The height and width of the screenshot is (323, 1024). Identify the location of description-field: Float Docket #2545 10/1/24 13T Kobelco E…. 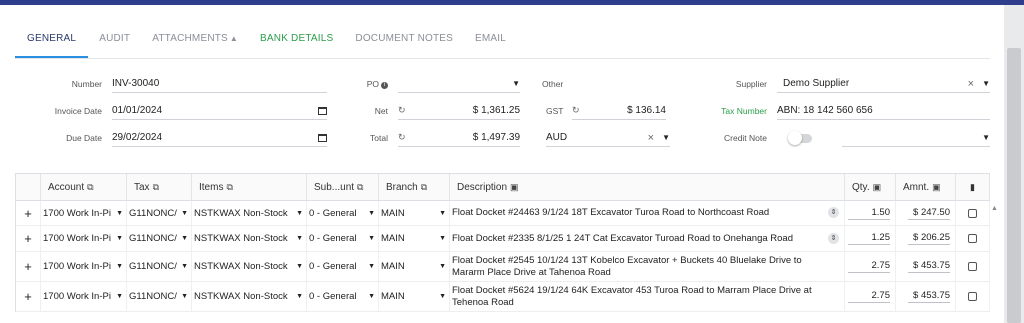
(647, 266).